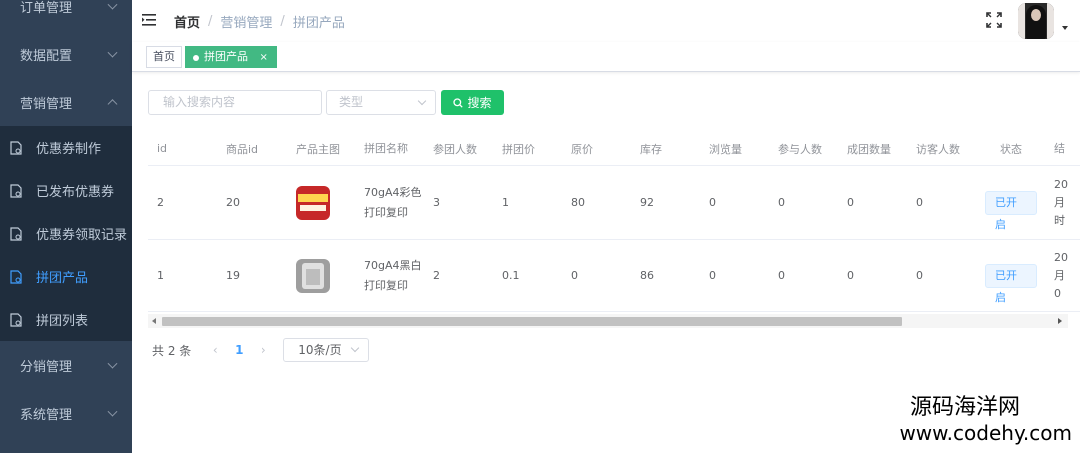  Describe the element at coordinates (160, 202) in the screenshot. I see `cell-id: 2` at that location.